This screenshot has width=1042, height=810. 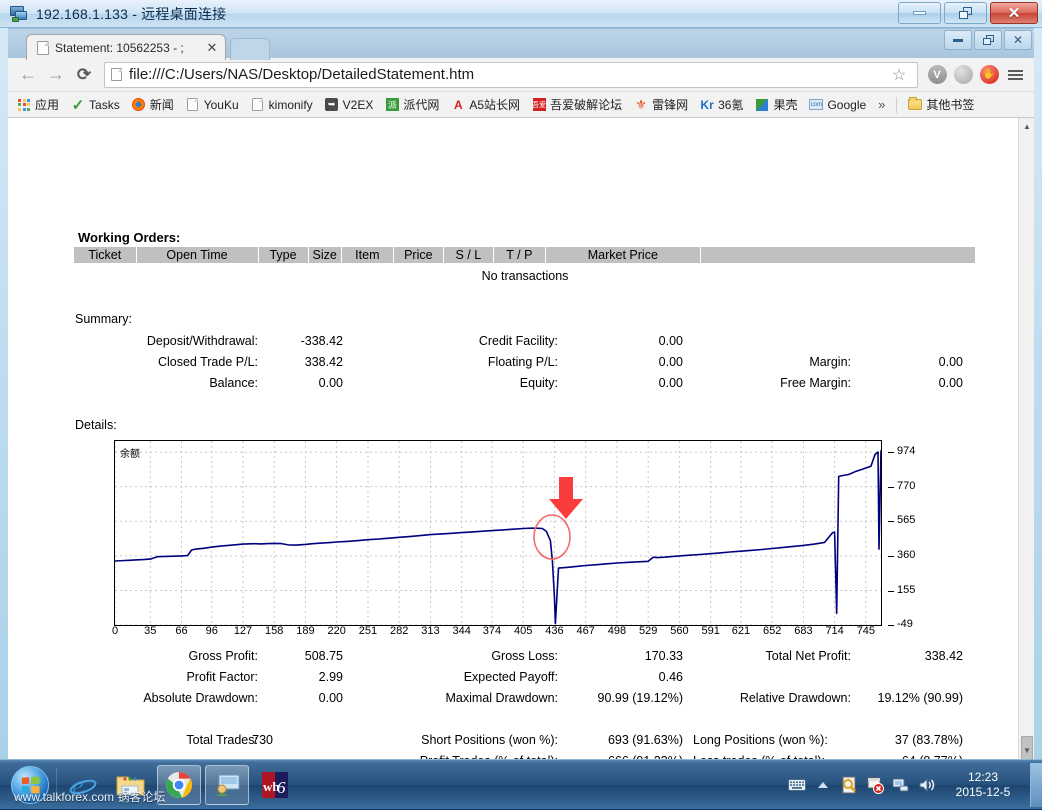 What do you see at coordinates (919, 13) in the screenshot?
I see `rdp-minimize-button` at bounding box center [919, 13].